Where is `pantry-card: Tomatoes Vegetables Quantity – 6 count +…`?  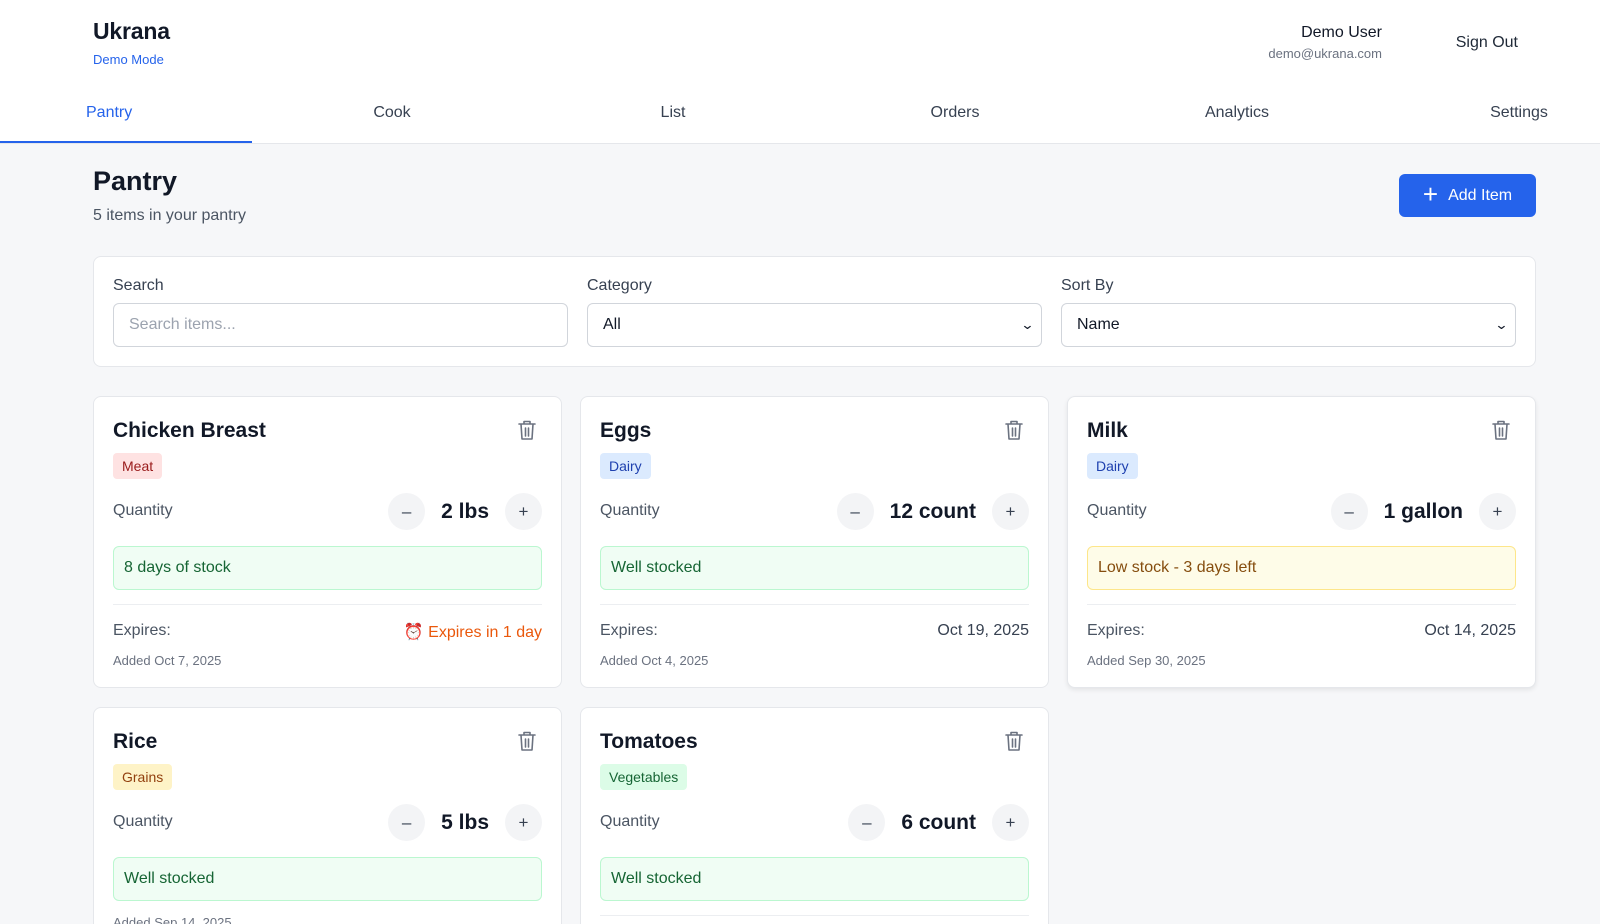
pantry-card: Tomatoes Vegetables Quantity – 6 count +… is located at coordinates (814, 815).